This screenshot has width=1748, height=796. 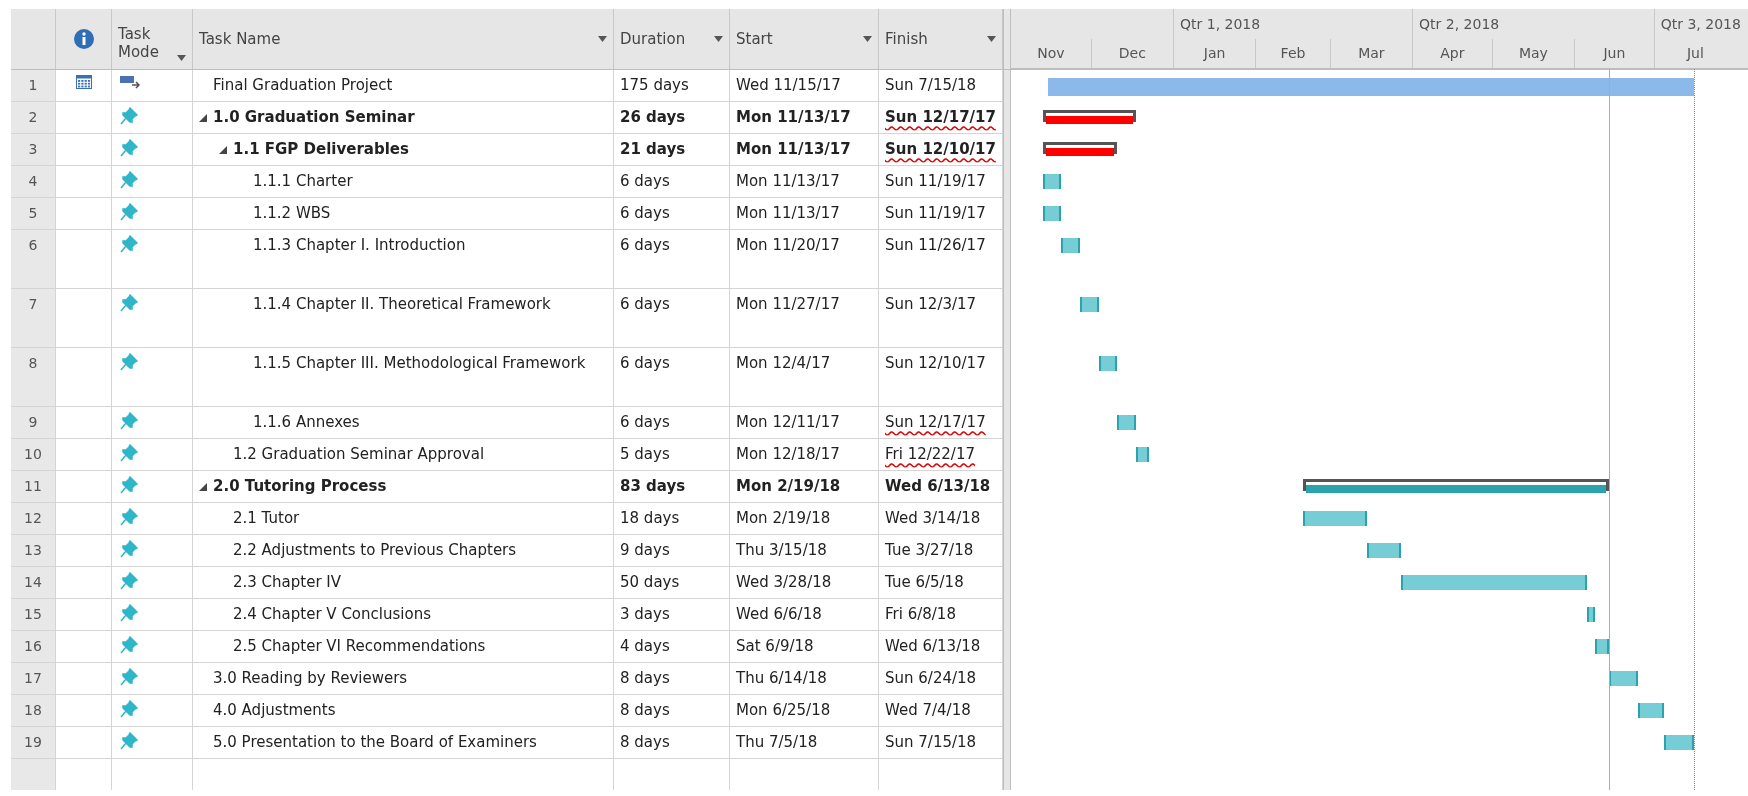 I want to click on finish-date: Wed 7/4/18, so click(x=928, y=710).